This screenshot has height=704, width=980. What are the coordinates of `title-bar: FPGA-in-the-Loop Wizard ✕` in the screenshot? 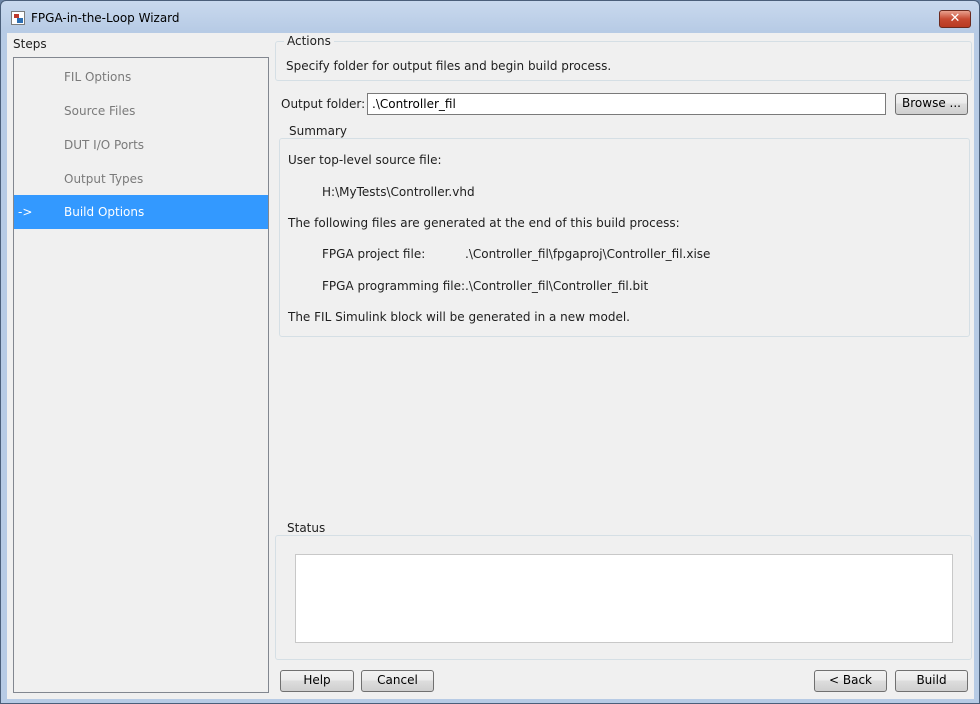 It's located at (490, 17).